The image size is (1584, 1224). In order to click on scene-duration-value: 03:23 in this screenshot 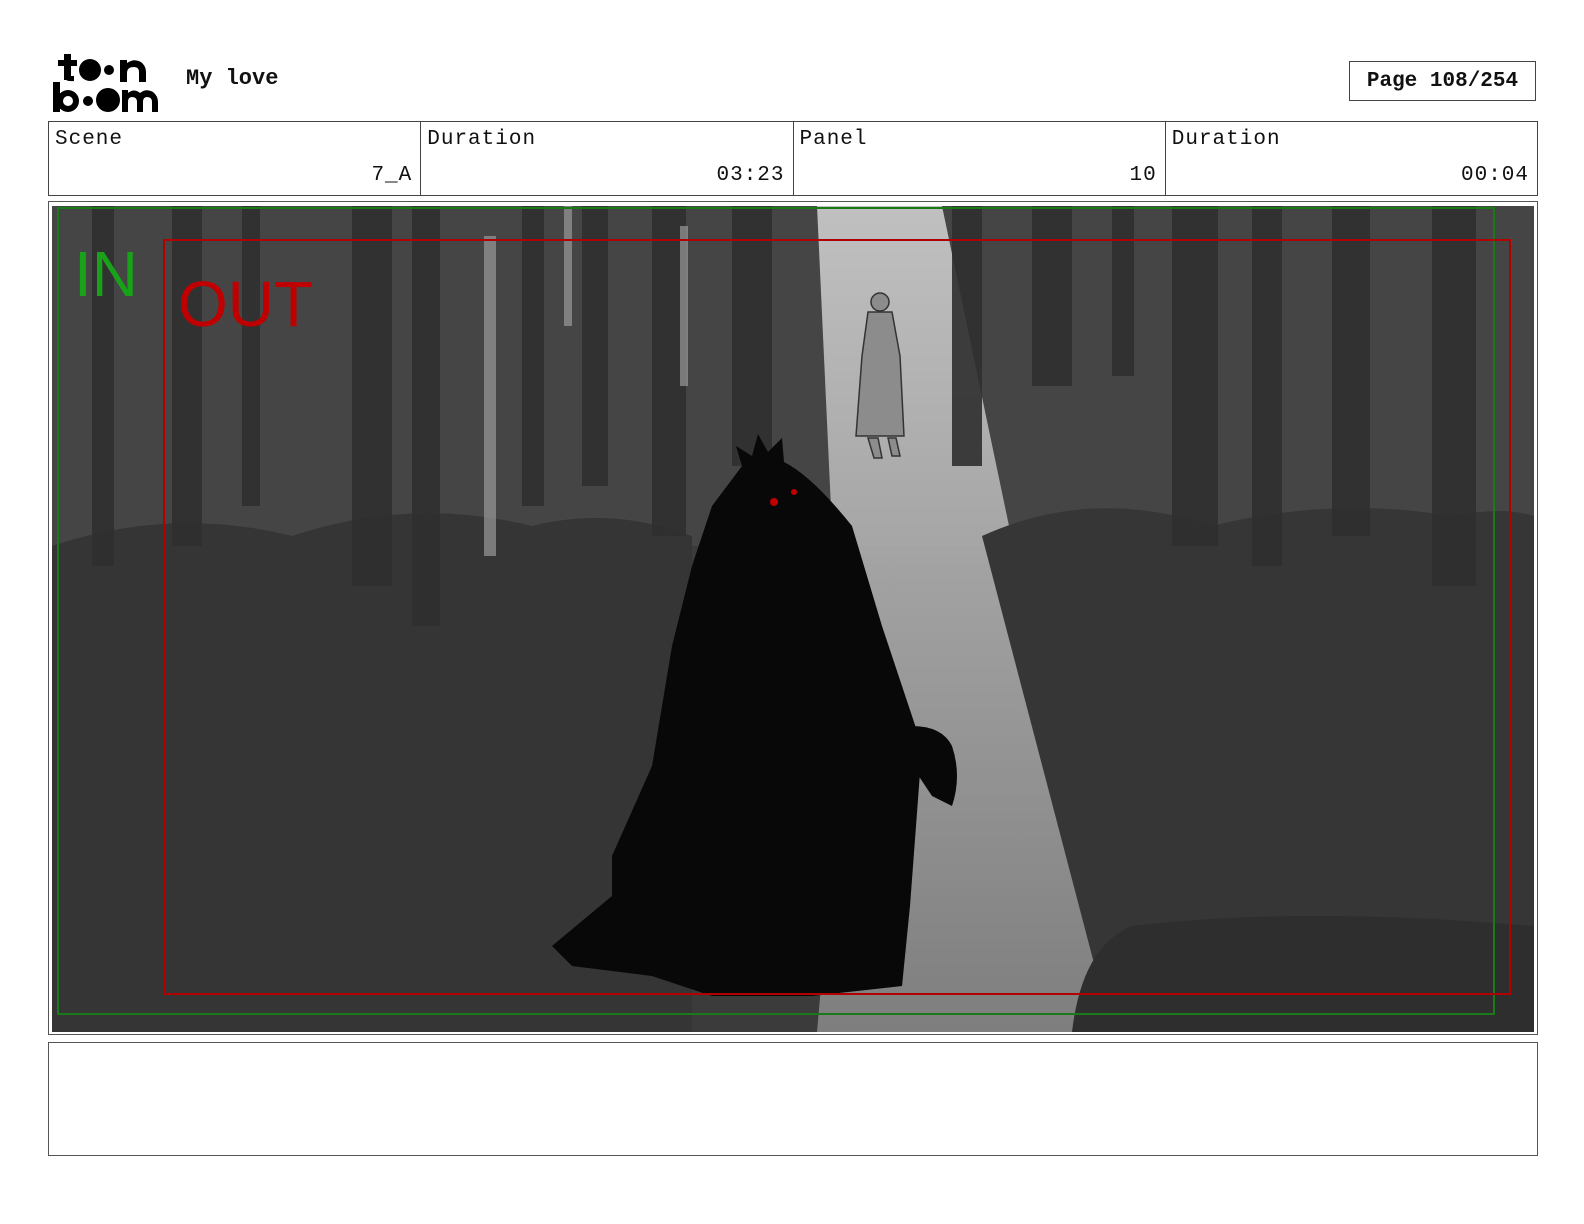, I will do `click(750, 175)`.